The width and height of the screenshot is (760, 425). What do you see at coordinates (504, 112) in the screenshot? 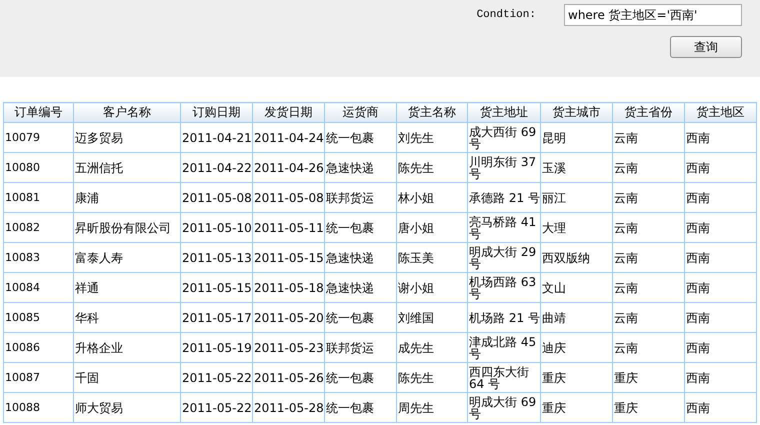
I see `column-header: 货主地址` at bounding box center [504, 112].